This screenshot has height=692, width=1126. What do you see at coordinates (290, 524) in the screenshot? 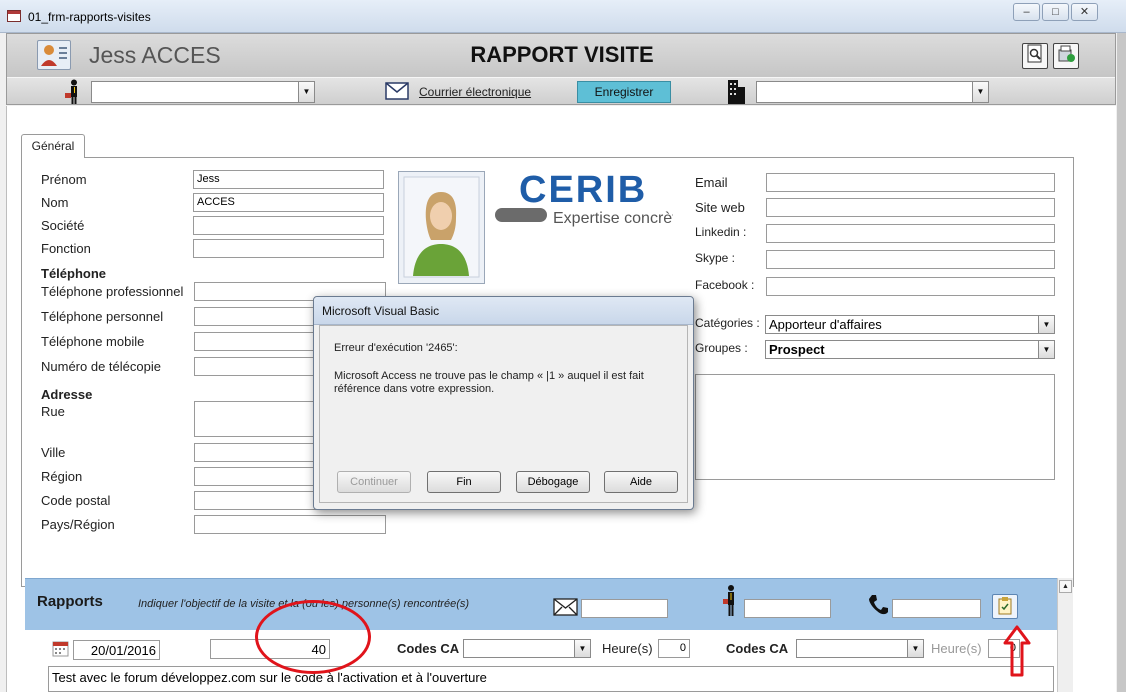
I see `pays-field` at bounding box center [290, 524].